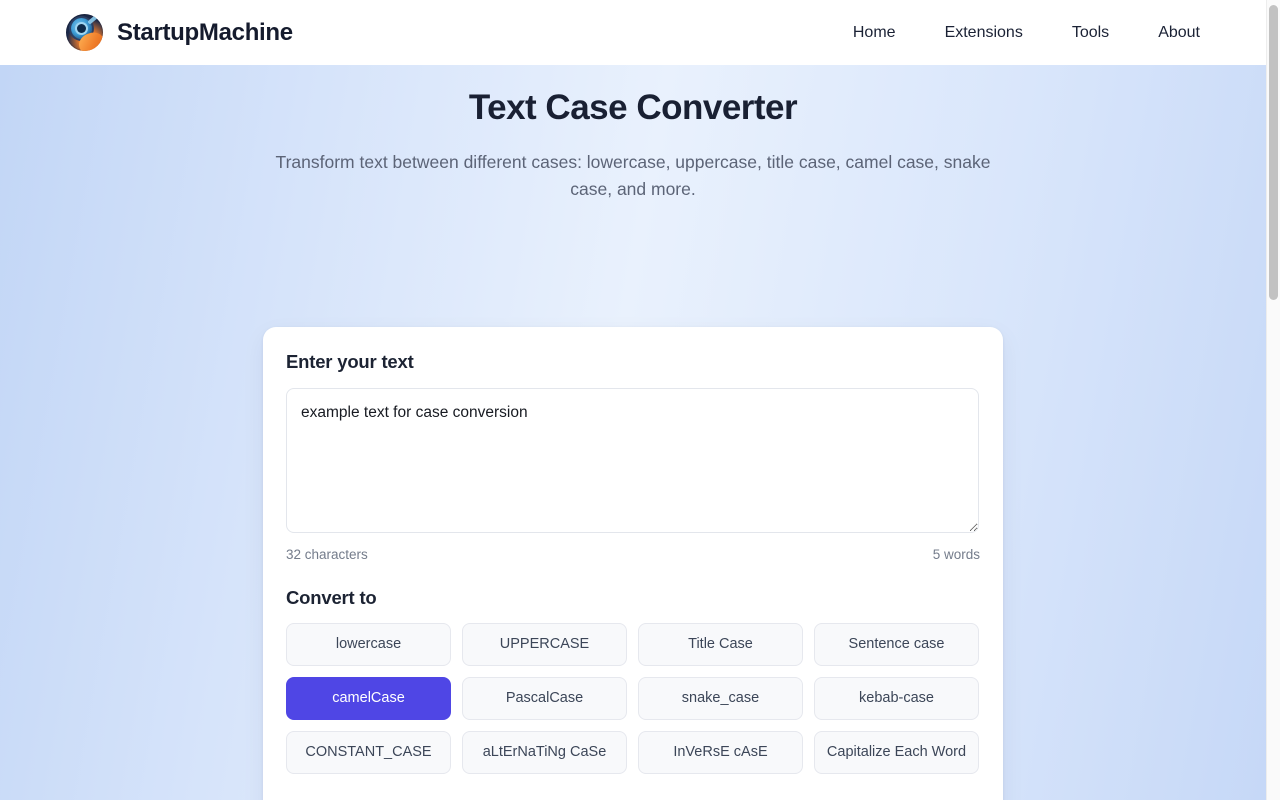 Image resolution: width=1280 pixels, height=800 pixels. Describe the element at coordinates (720, 698) in the screenshot. I see `case-option-snake-case: snake_case` at that location.